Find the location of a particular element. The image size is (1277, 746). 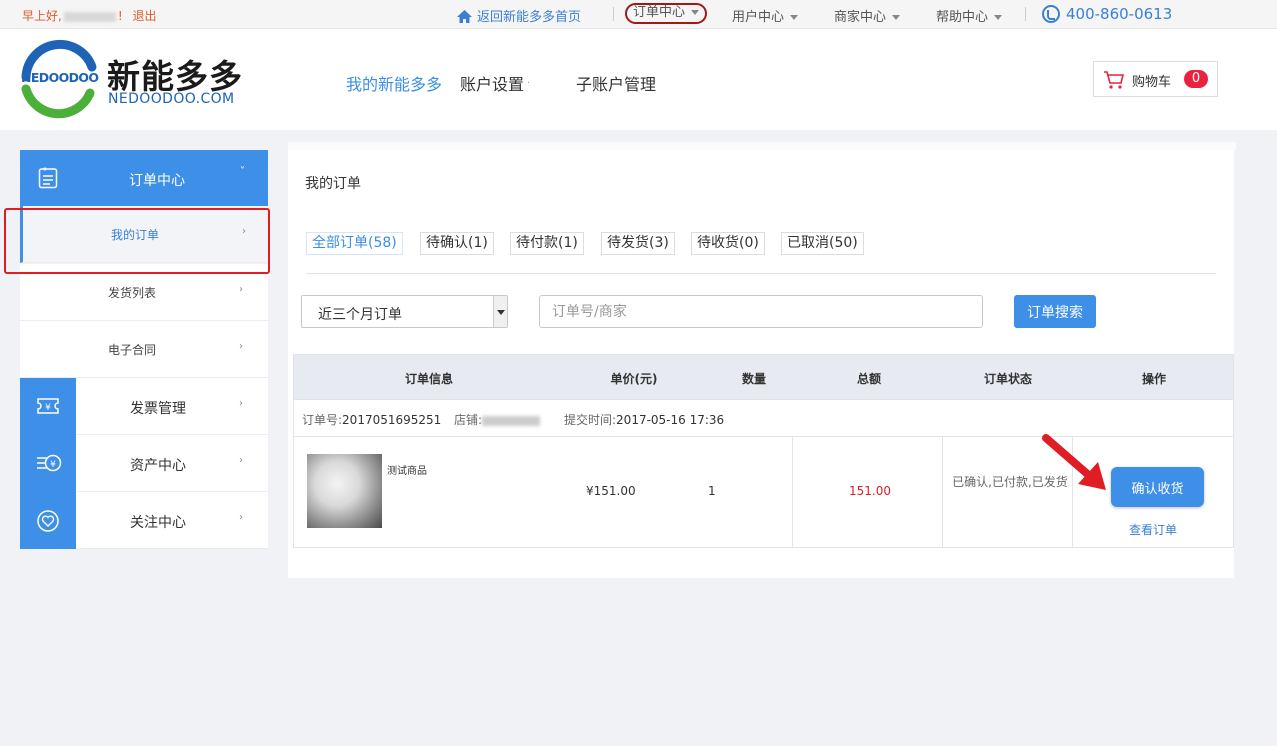

nav-account-settings: 账户设置 · is located at coordinates (495, 83).